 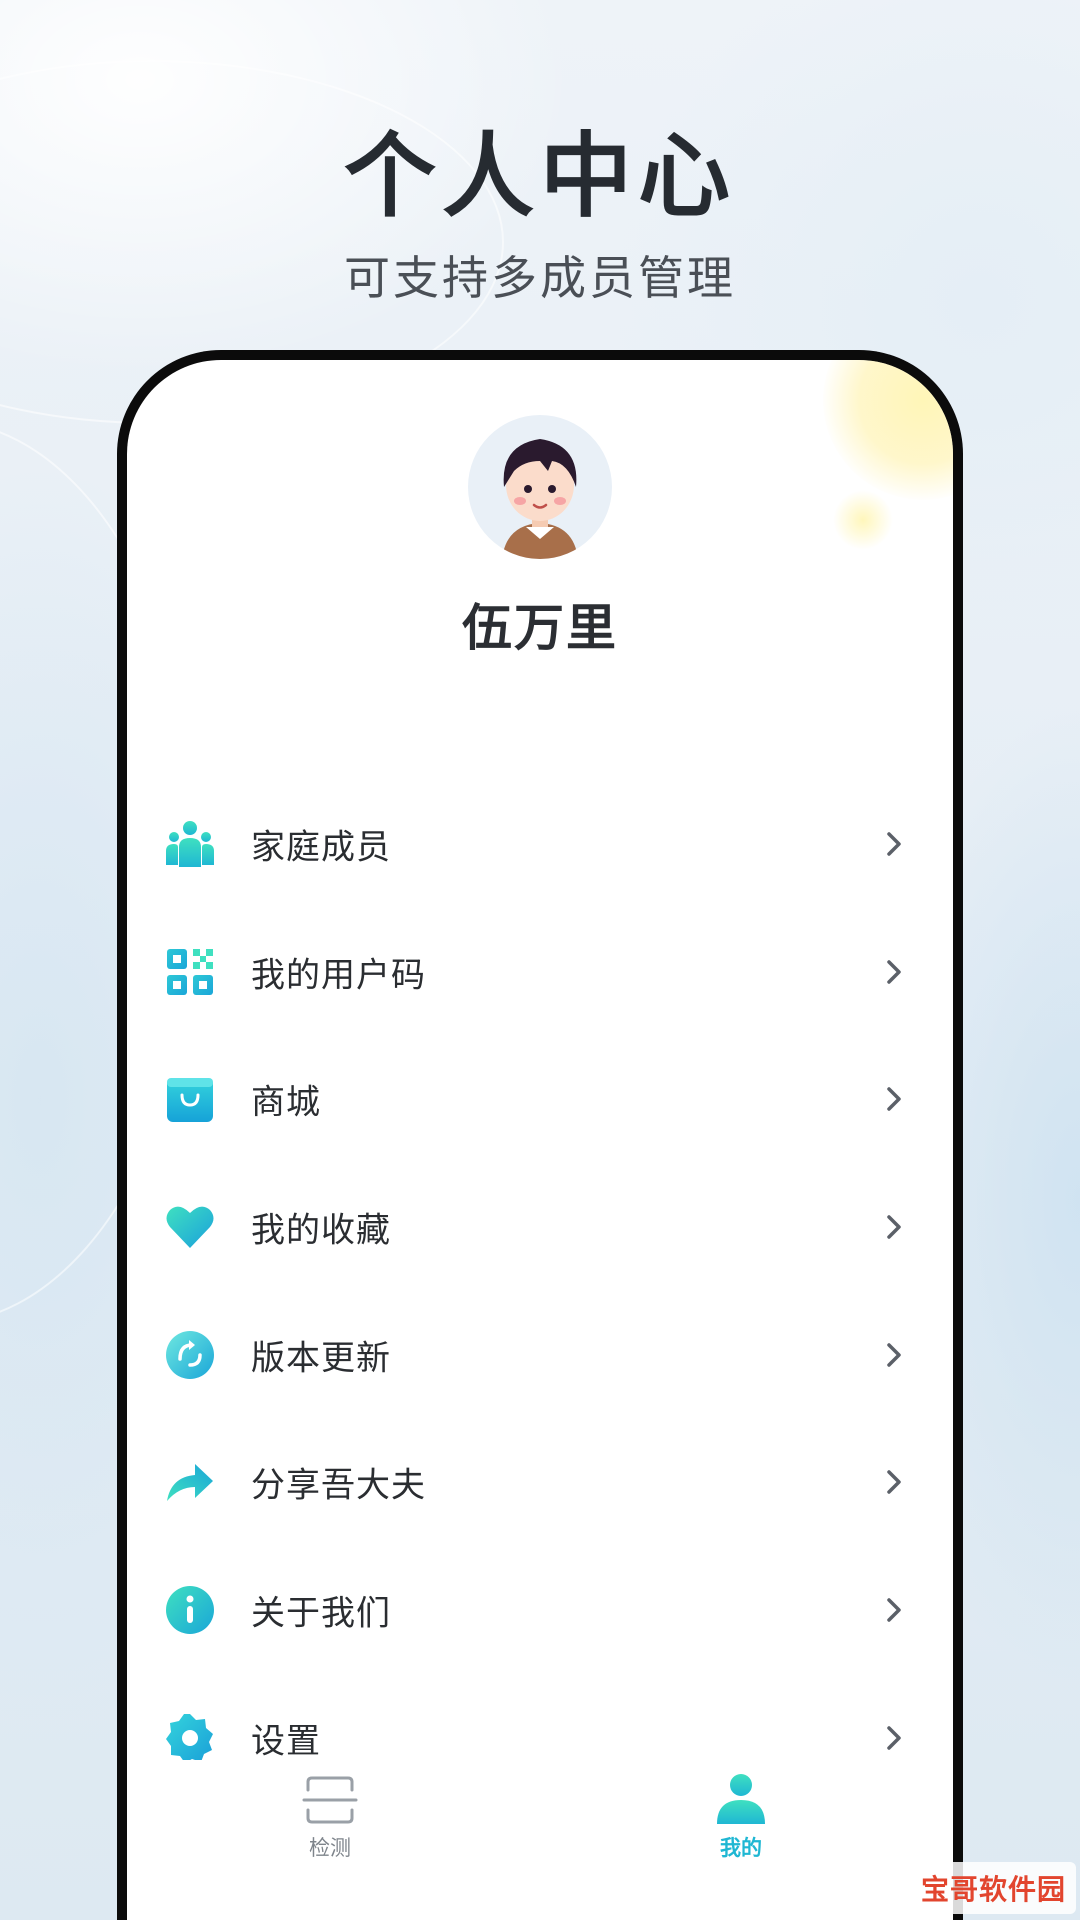 What do you see at coordinates (540, 1227) in the screenshot?
I see `menu-item-favorites: 我的收藏` at bounding box center [540, 1227].